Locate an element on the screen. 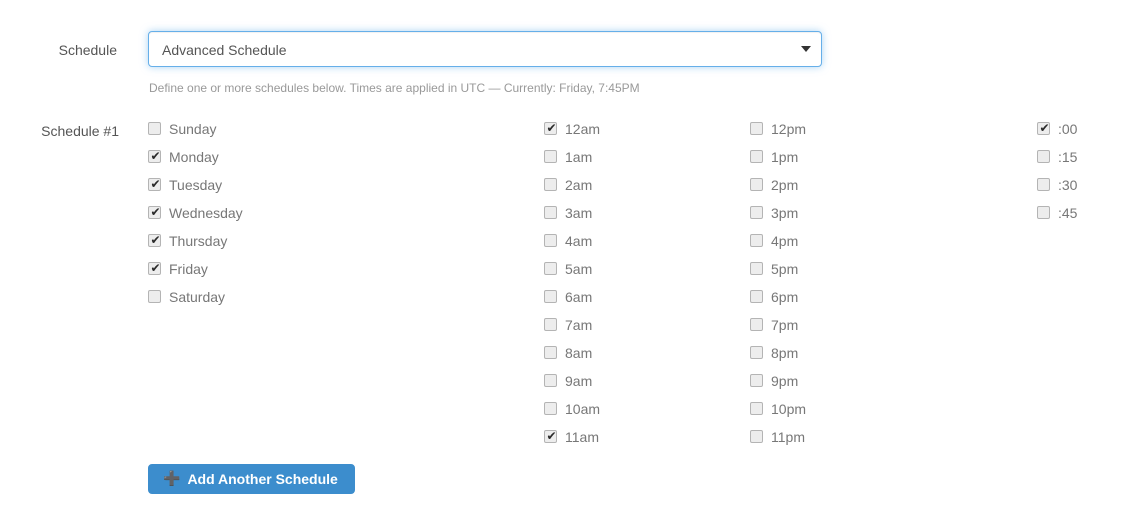  hour-am-checkbox-label: 5am is located at coordinates (579, 269).